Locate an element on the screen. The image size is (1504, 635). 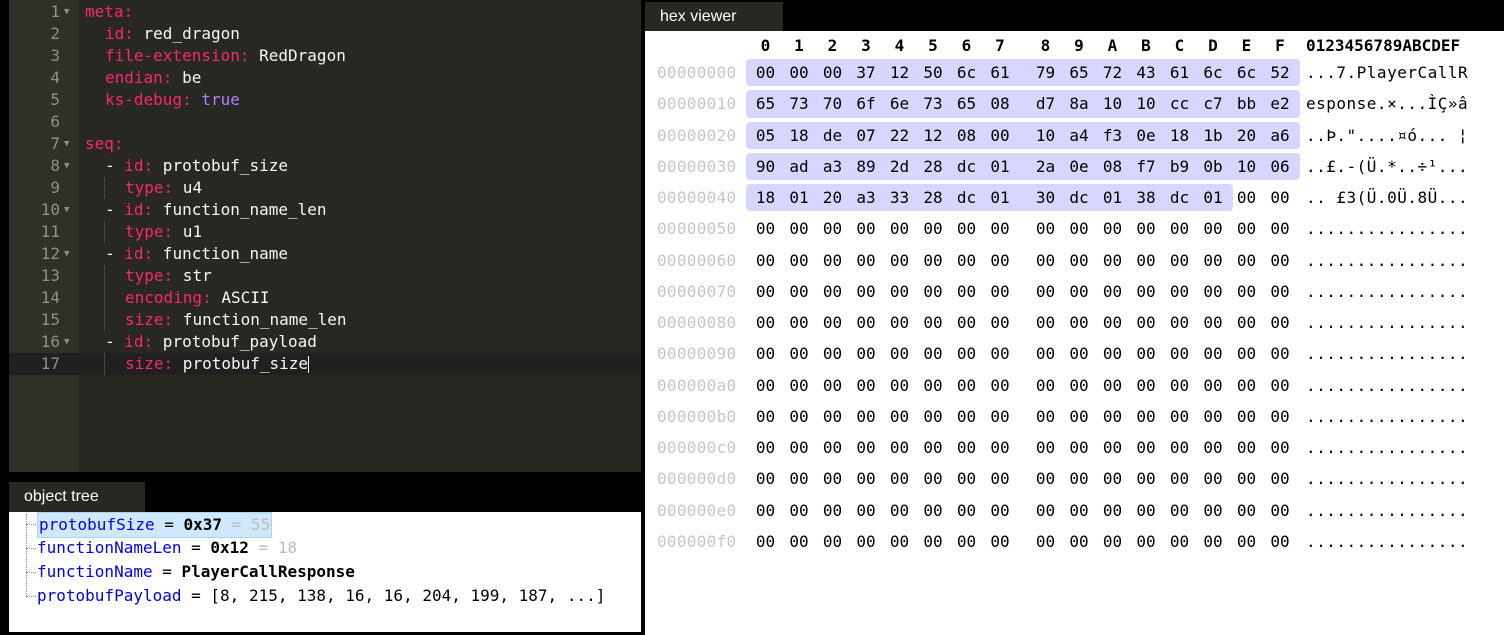
hex-byte: 73 is located at coordinates (799, 103).